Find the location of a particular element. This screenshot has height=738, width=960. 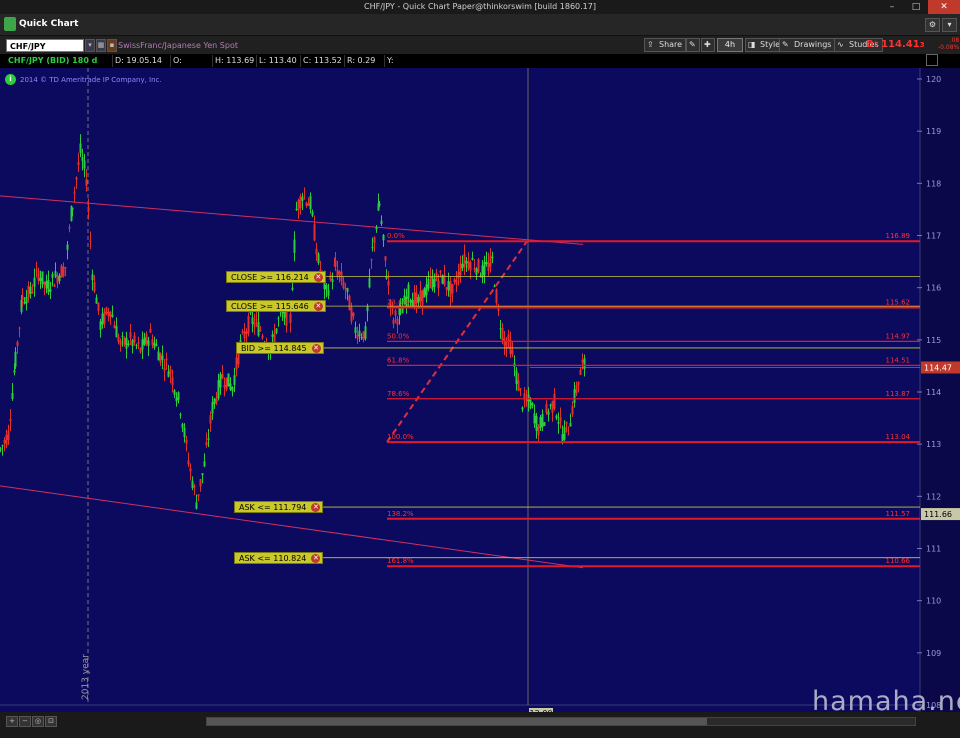

settings-icon: ✎ is located at coordinates (693, 45).